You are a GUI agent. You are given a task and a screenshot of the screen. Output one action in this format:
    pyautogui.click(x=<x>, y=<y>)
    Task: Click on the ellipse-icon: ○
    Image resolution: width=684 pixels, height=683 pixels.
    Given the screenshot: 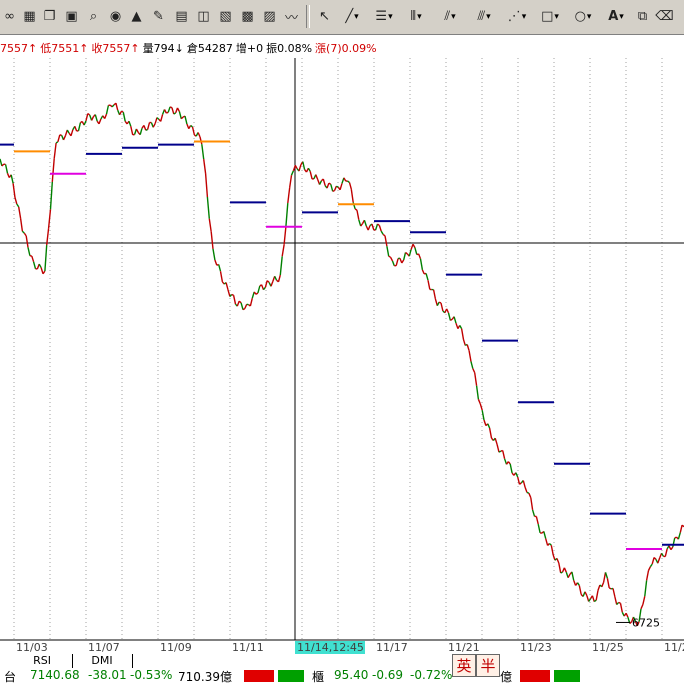 What is the action you would take?
    pyautogui.click(x=583, y=16)
    